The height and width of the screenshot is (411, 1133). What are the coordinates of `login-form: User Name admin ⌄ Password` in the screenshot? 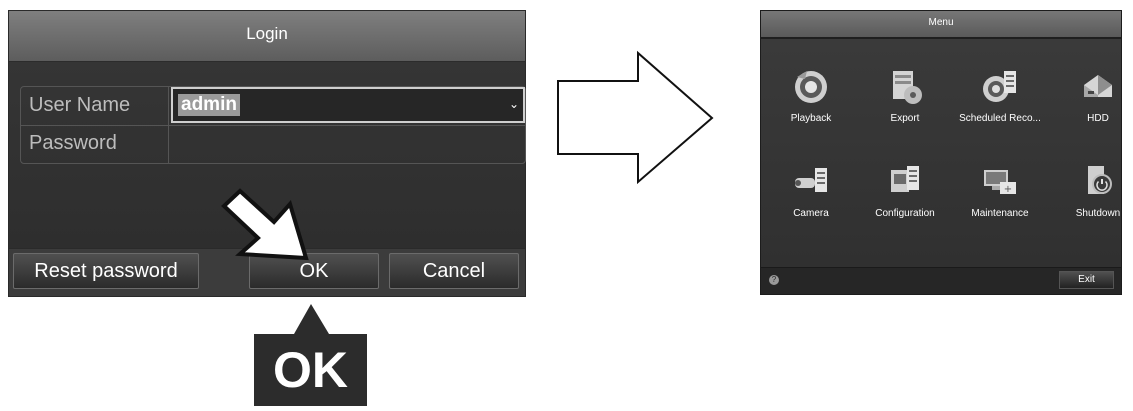 It's located at (273, 125).